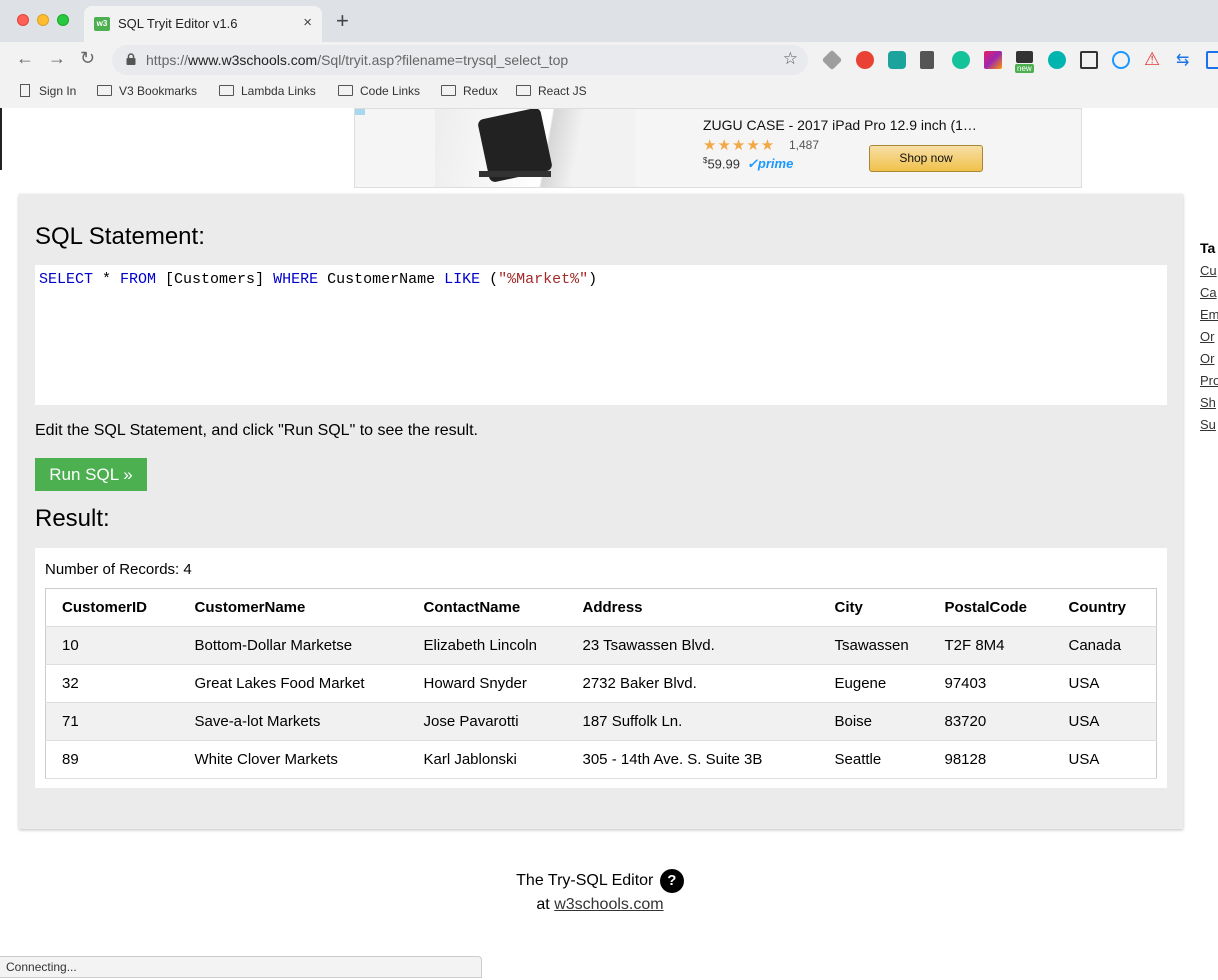 This screenshot has height=980, width=1218. What do you see at coordinates (1024, 68) in the screenshot?
I see `new-badge: new` at bounding box center [1024, 68].